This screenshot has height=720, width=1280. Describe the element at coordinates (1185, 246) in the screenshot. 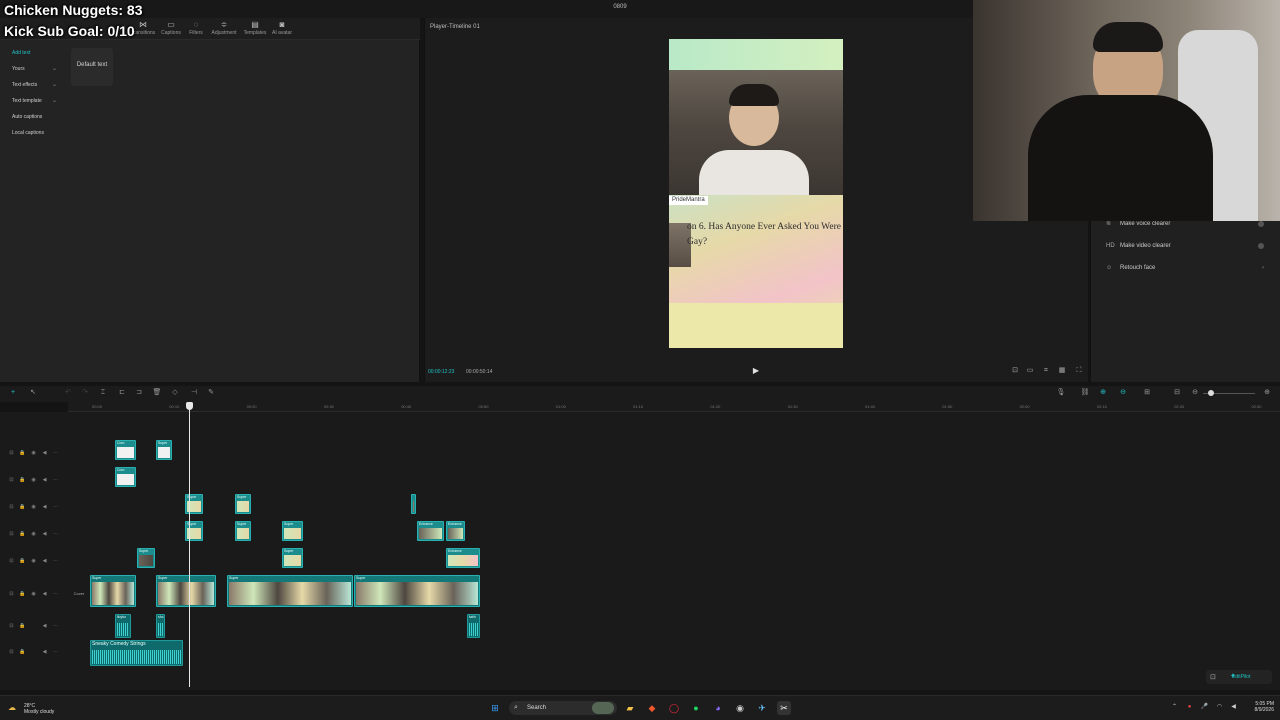

I see `make-video-clearer-option: HD Make video clearer` at that location.